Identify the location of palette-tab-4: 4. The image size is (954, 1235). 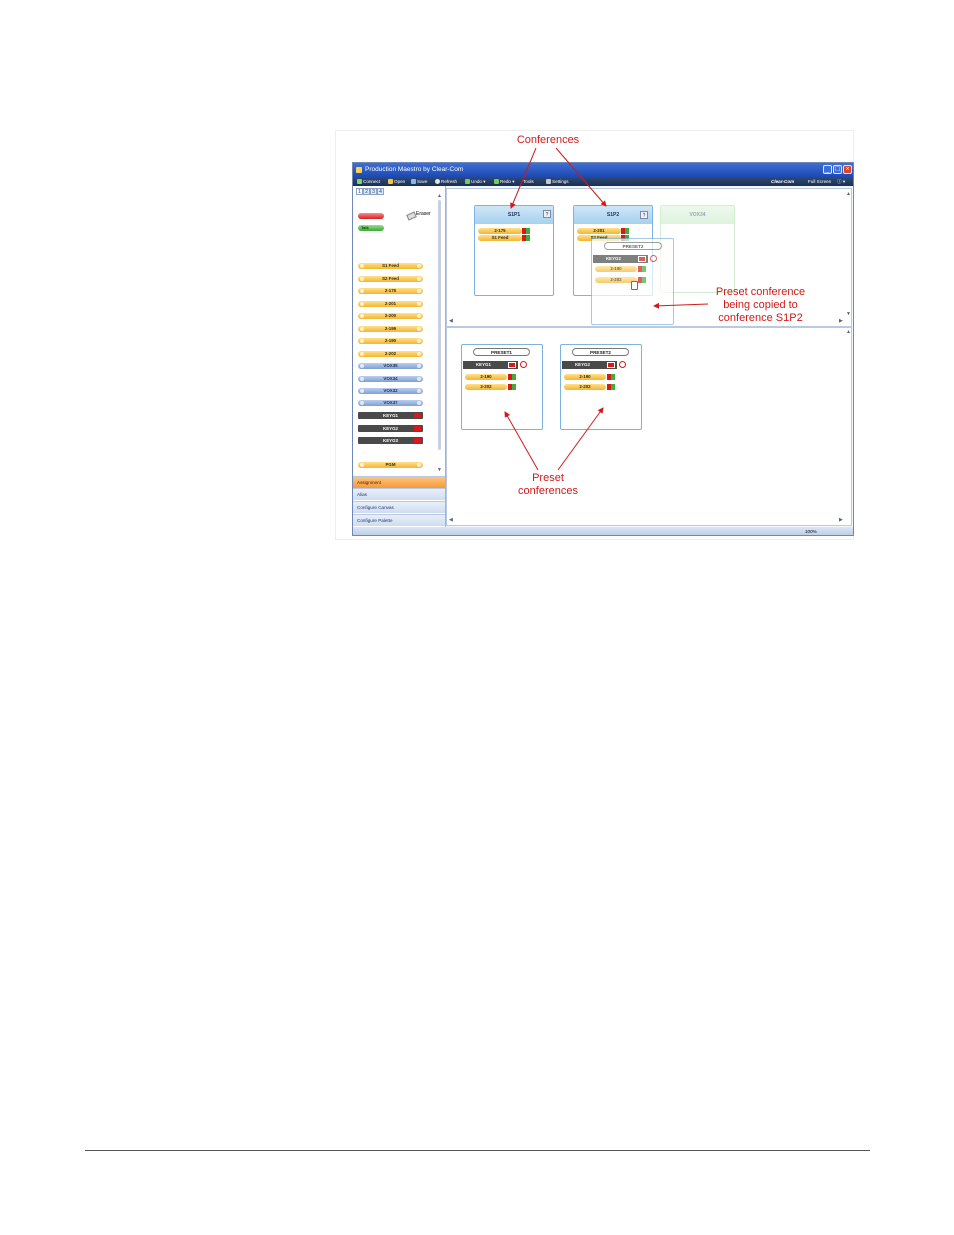
(380, 191).